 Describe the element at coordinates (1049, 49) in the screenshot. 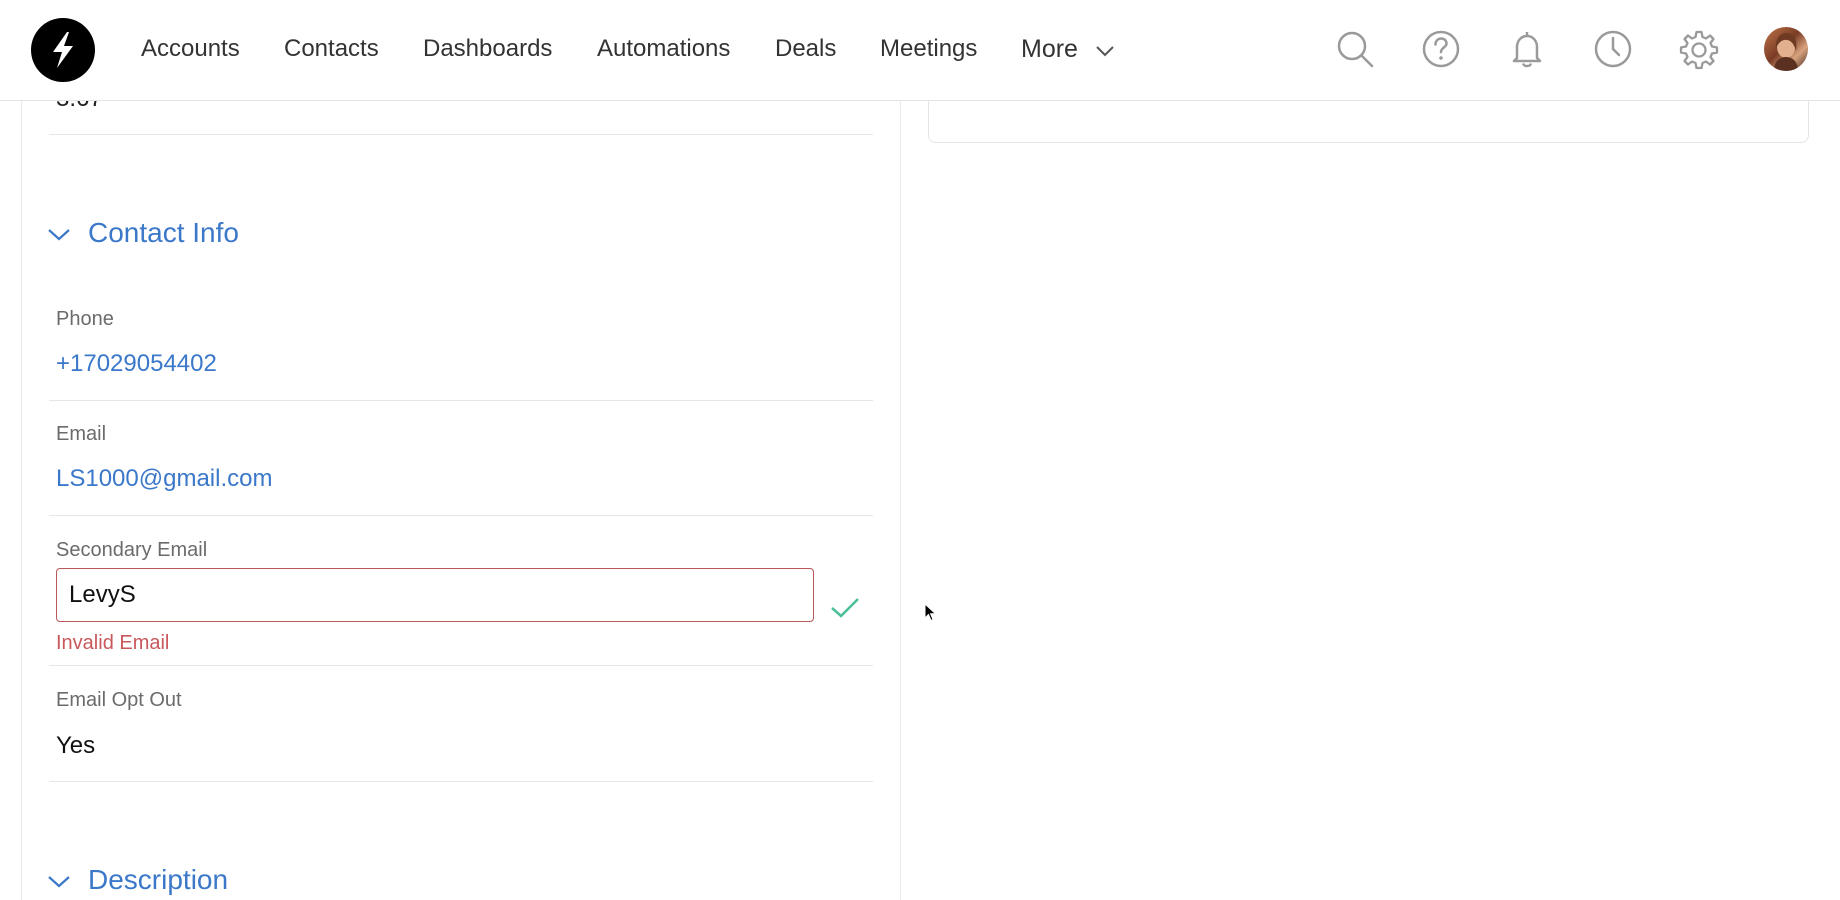

I see `nav-more: More` at that location.